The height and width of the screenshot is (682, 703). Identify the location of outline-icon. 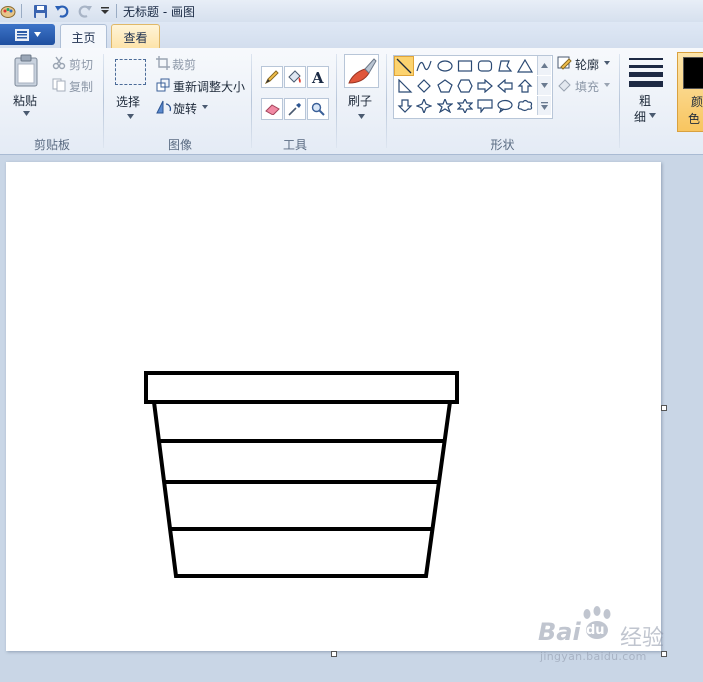
(564, 63).